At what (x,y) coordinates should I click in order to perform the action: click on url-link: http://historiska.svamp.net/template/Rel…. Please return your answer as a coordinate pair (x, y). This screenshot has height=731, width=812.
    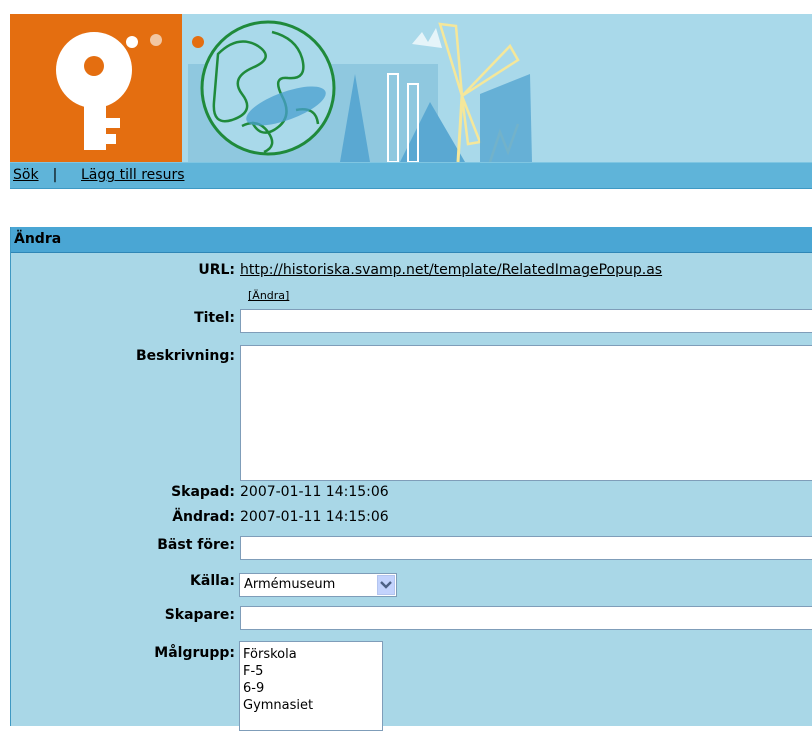
    Looking at the image, I should click on (451, 270).